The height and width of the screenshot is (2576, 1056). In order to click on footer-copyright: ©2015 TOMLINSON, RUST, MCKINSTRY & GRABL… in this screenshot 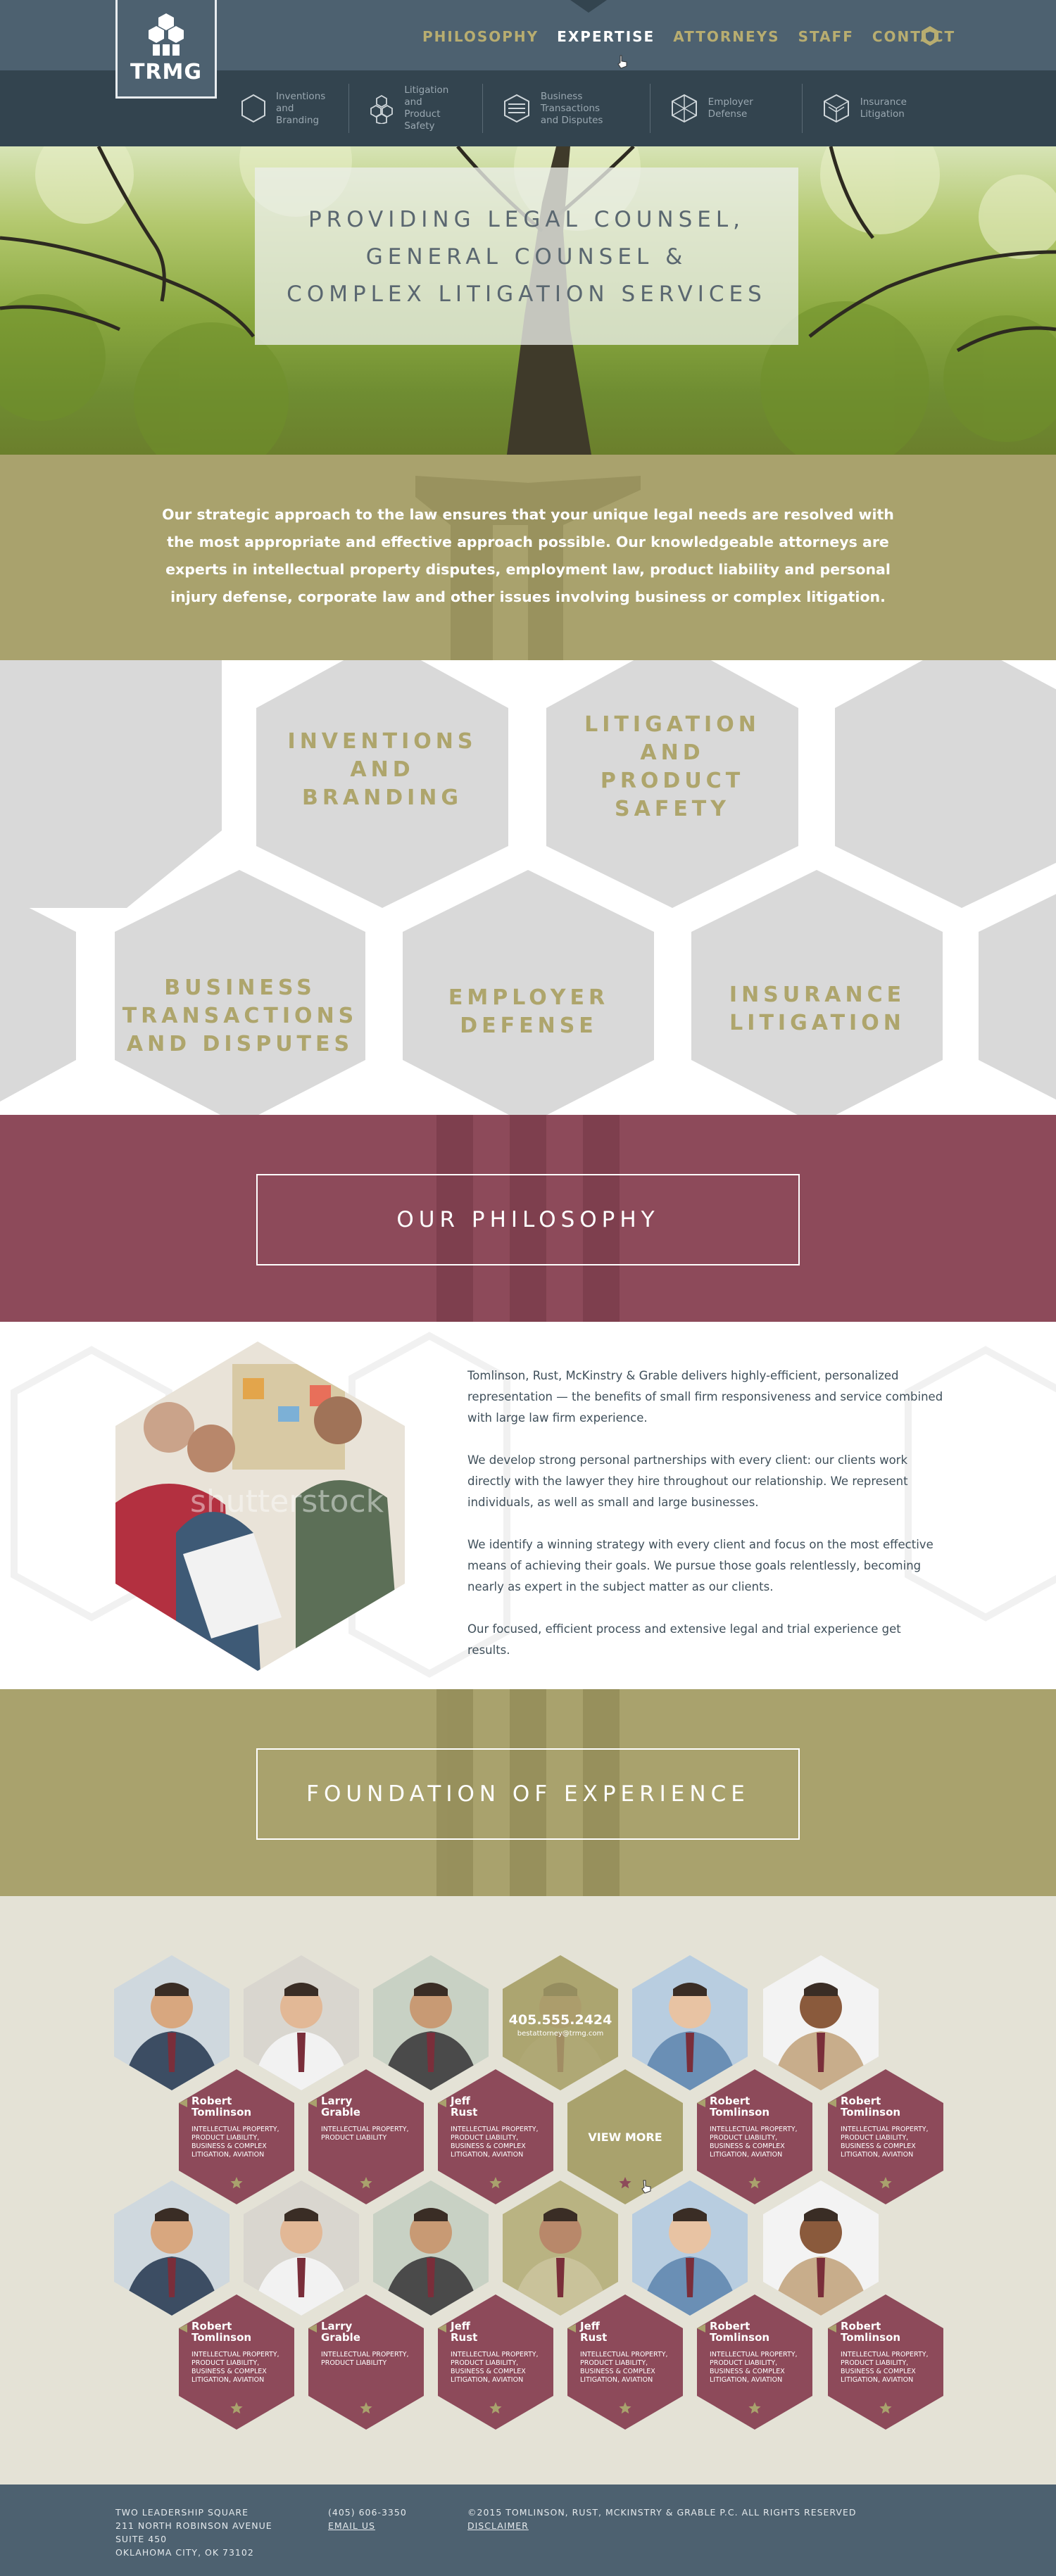, I will do `click(662, 2512)`.